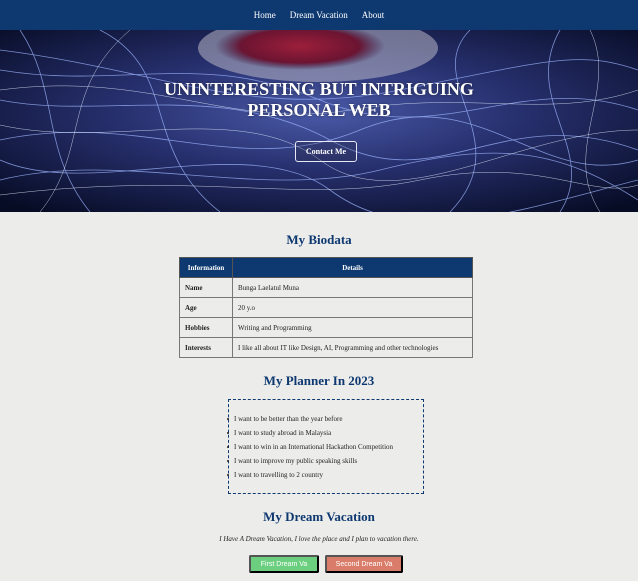 The height and width of the screenshot is (581, 638). I want to click on second-dream-vacation-button: Second Dream Va, so click(364, 564).